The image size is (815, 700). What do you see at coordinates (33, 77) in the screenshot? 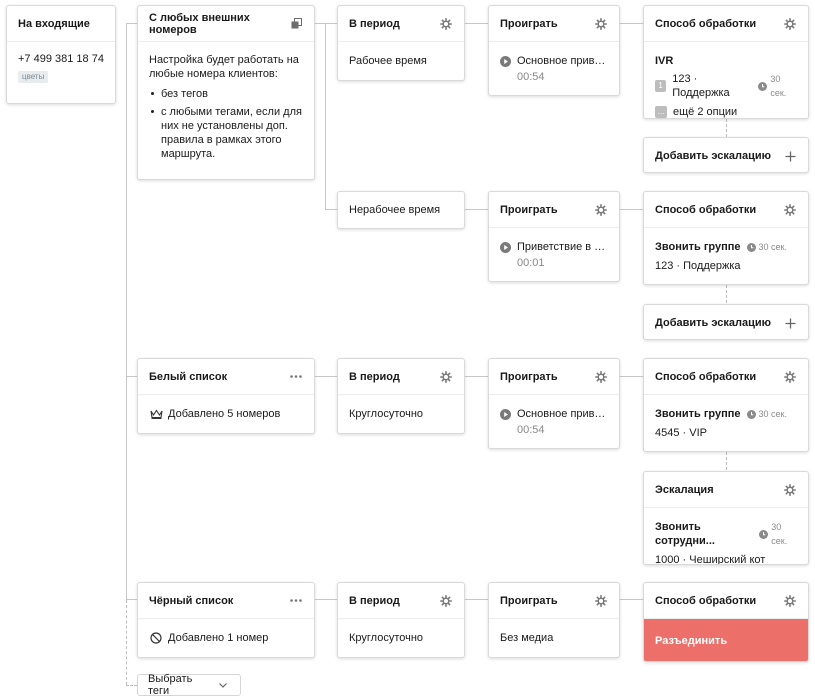
I see `tag-badge: цветы` at bounding box center [33, 77].